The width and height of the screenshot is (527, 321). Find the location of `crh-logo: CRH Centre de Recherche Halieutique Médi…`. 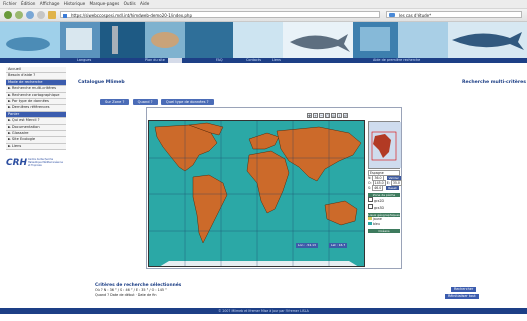

crh-logo: CRH Centre de Recherche Halieutique Médi… is located at coordinates (36, 169).